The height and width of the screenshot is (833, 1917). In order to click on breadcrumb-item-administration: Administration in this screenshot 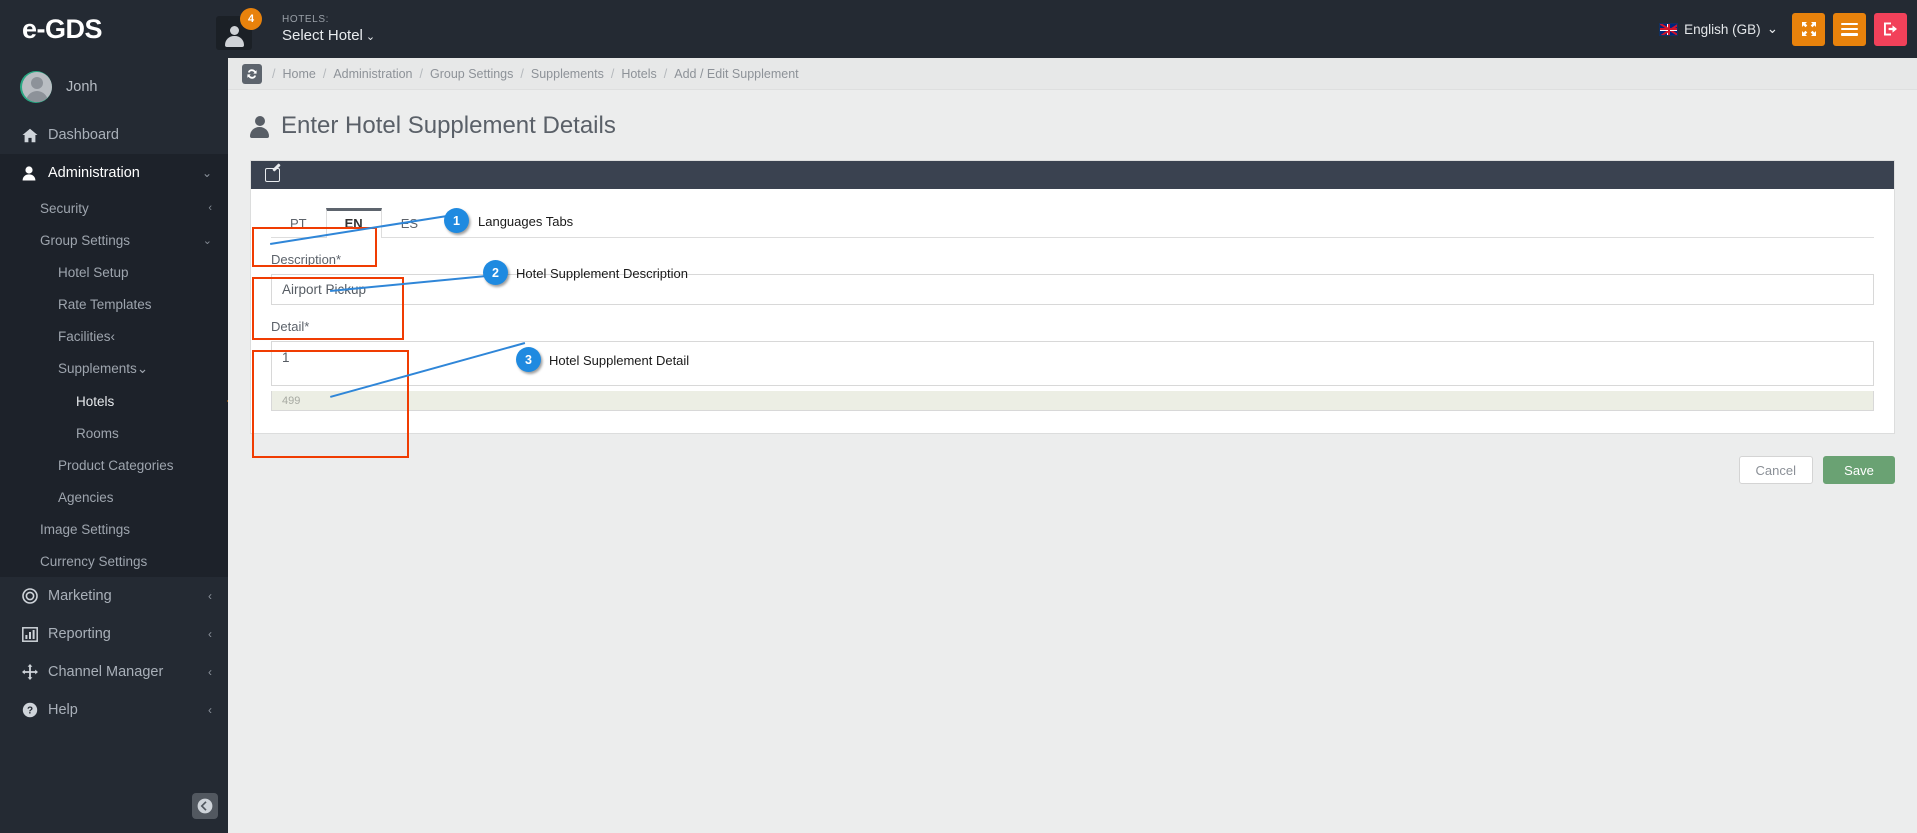, I will do `click(372, 74)`.